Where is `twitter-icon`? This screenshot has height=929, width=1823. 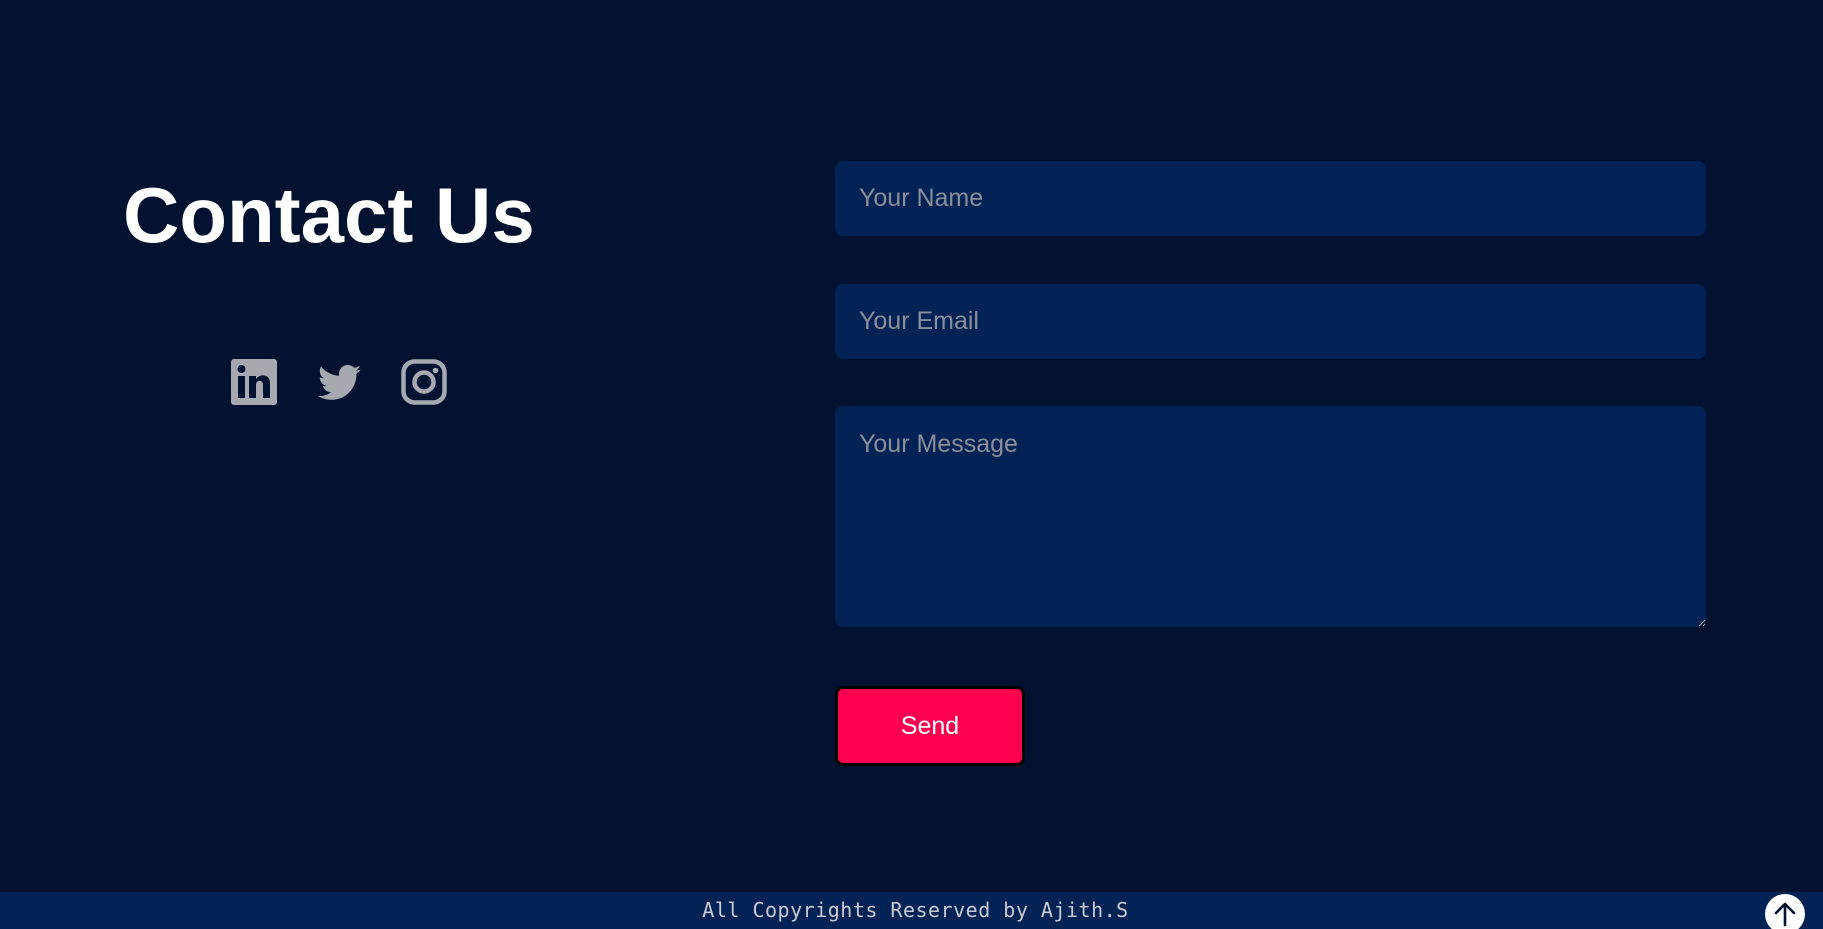
twitter-icon is located at coordinates (339, 382).